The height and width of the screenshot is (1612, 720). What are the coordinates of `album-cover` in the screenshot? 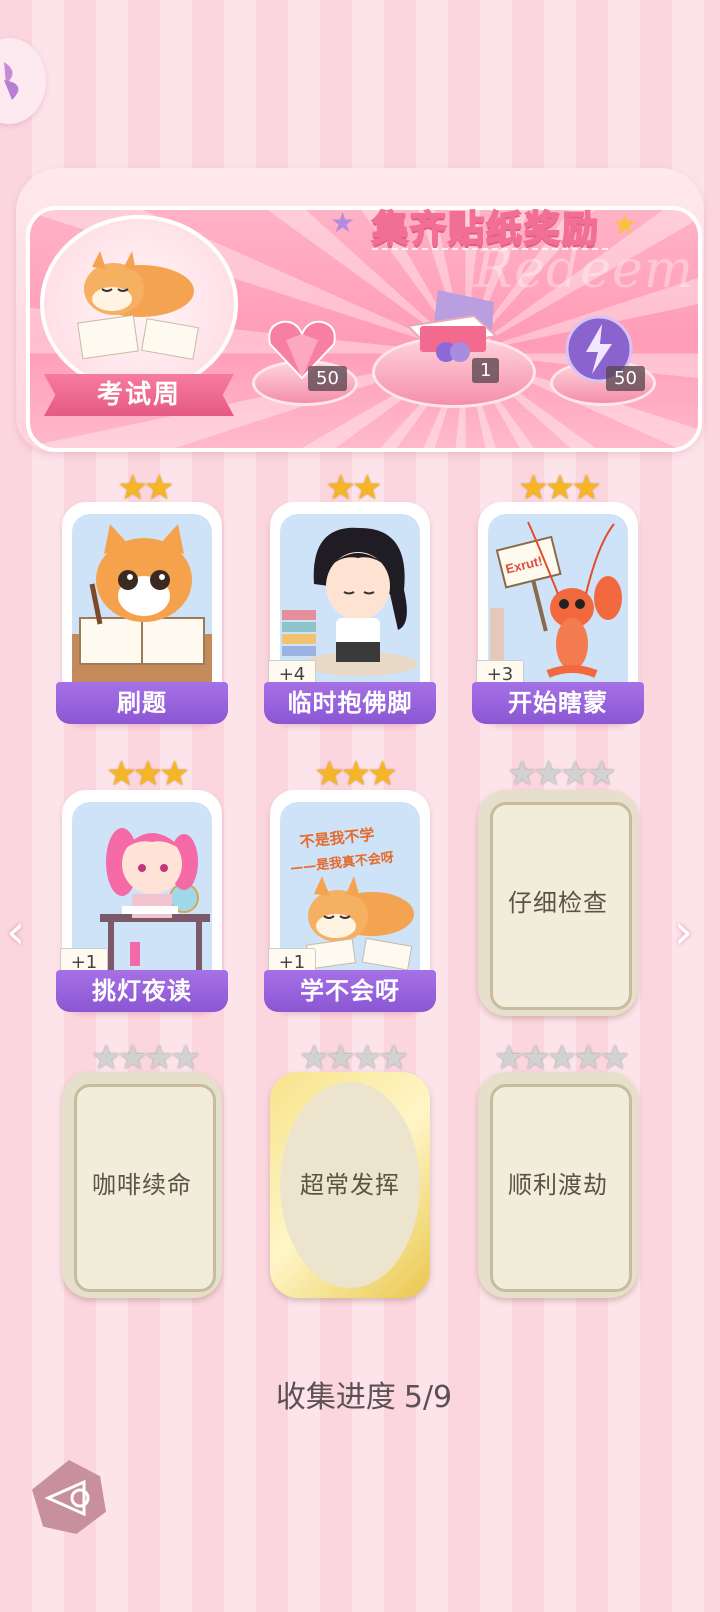 It's located at (139, 304).